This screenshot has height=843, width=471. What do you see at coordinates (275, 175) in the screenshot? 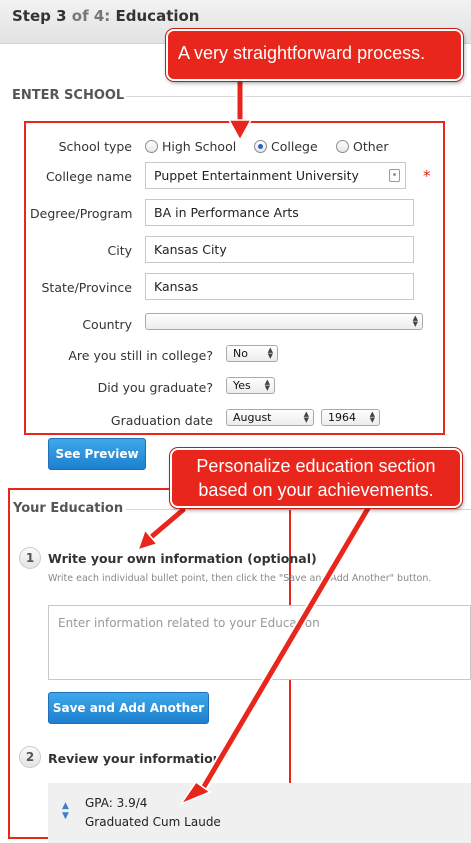
I see `college-name-input` at bounding box center [275, 175].